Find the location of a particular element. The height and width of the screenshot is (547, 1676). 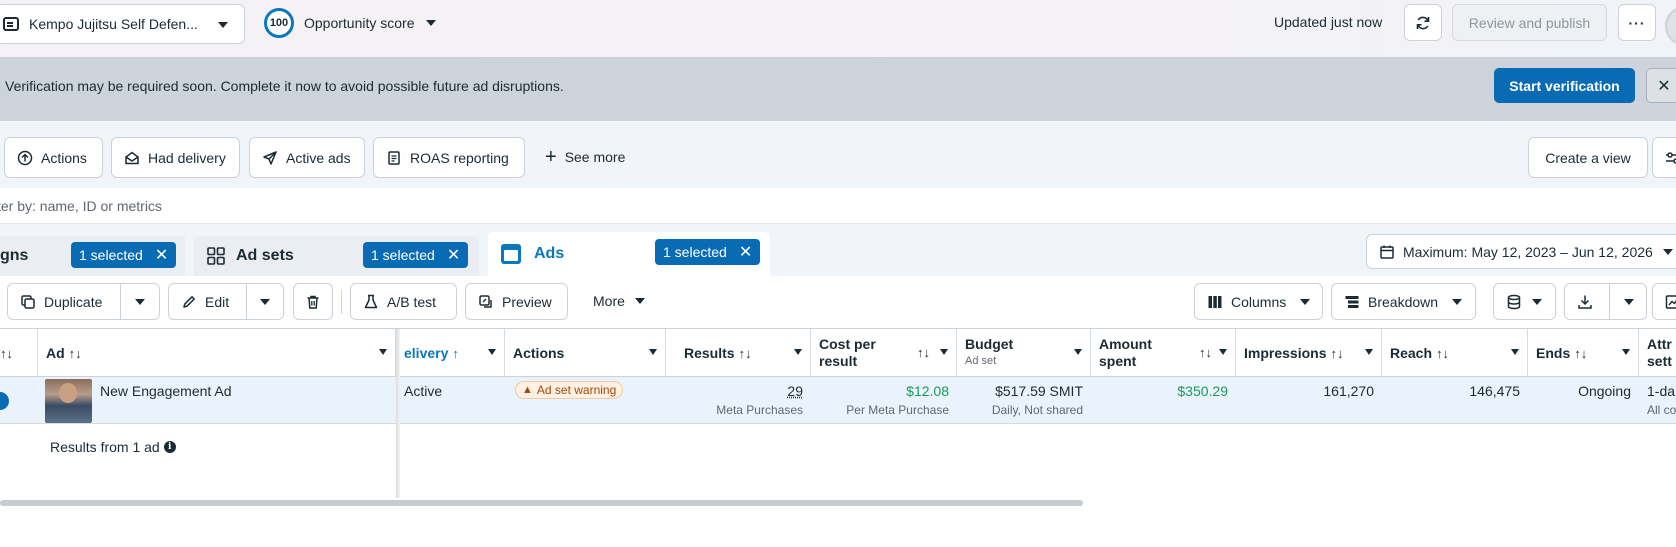

chip-active-ads: Active ads is located at coordinates (307, 157).